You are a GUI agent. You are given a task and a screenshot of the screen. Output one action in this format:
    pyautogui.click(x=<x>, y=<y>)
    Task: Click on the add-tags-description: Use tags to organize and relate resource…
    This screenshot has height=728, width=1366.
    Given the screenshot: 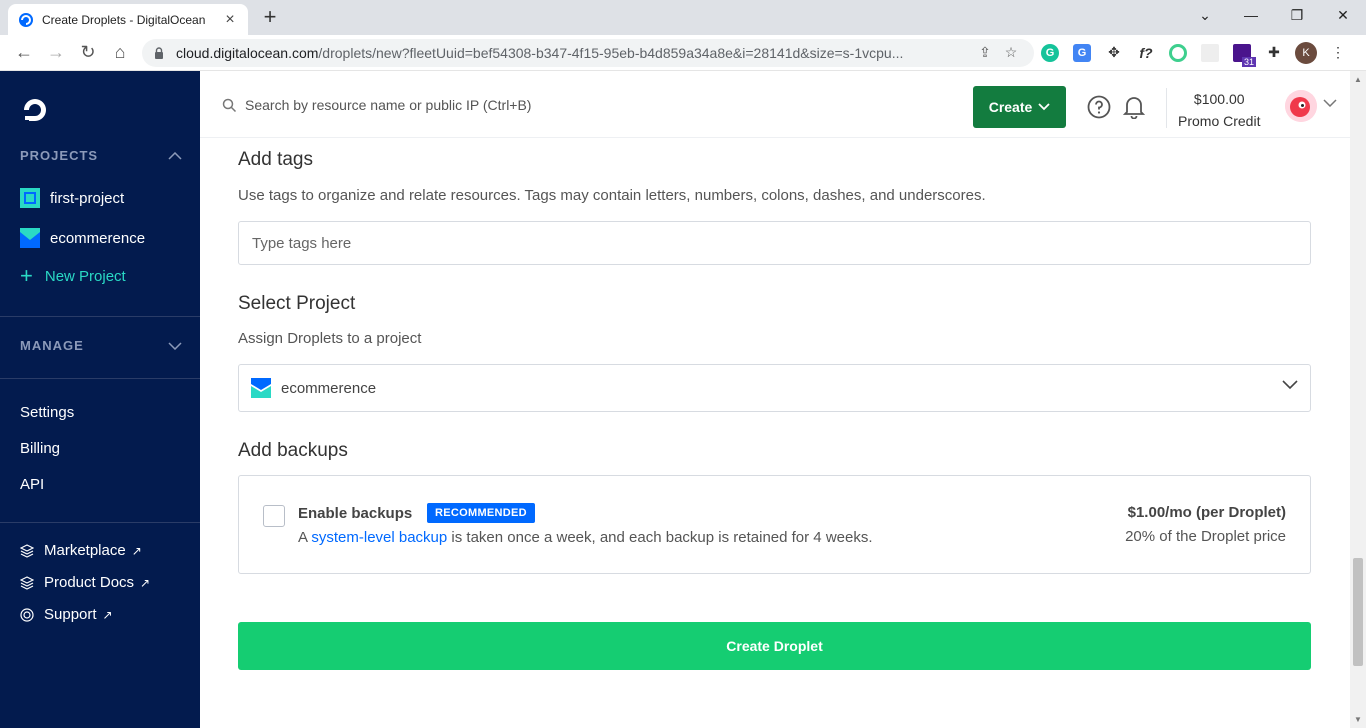 What is the action you would take?
    pyautogui.click(x=612, y=195)
    